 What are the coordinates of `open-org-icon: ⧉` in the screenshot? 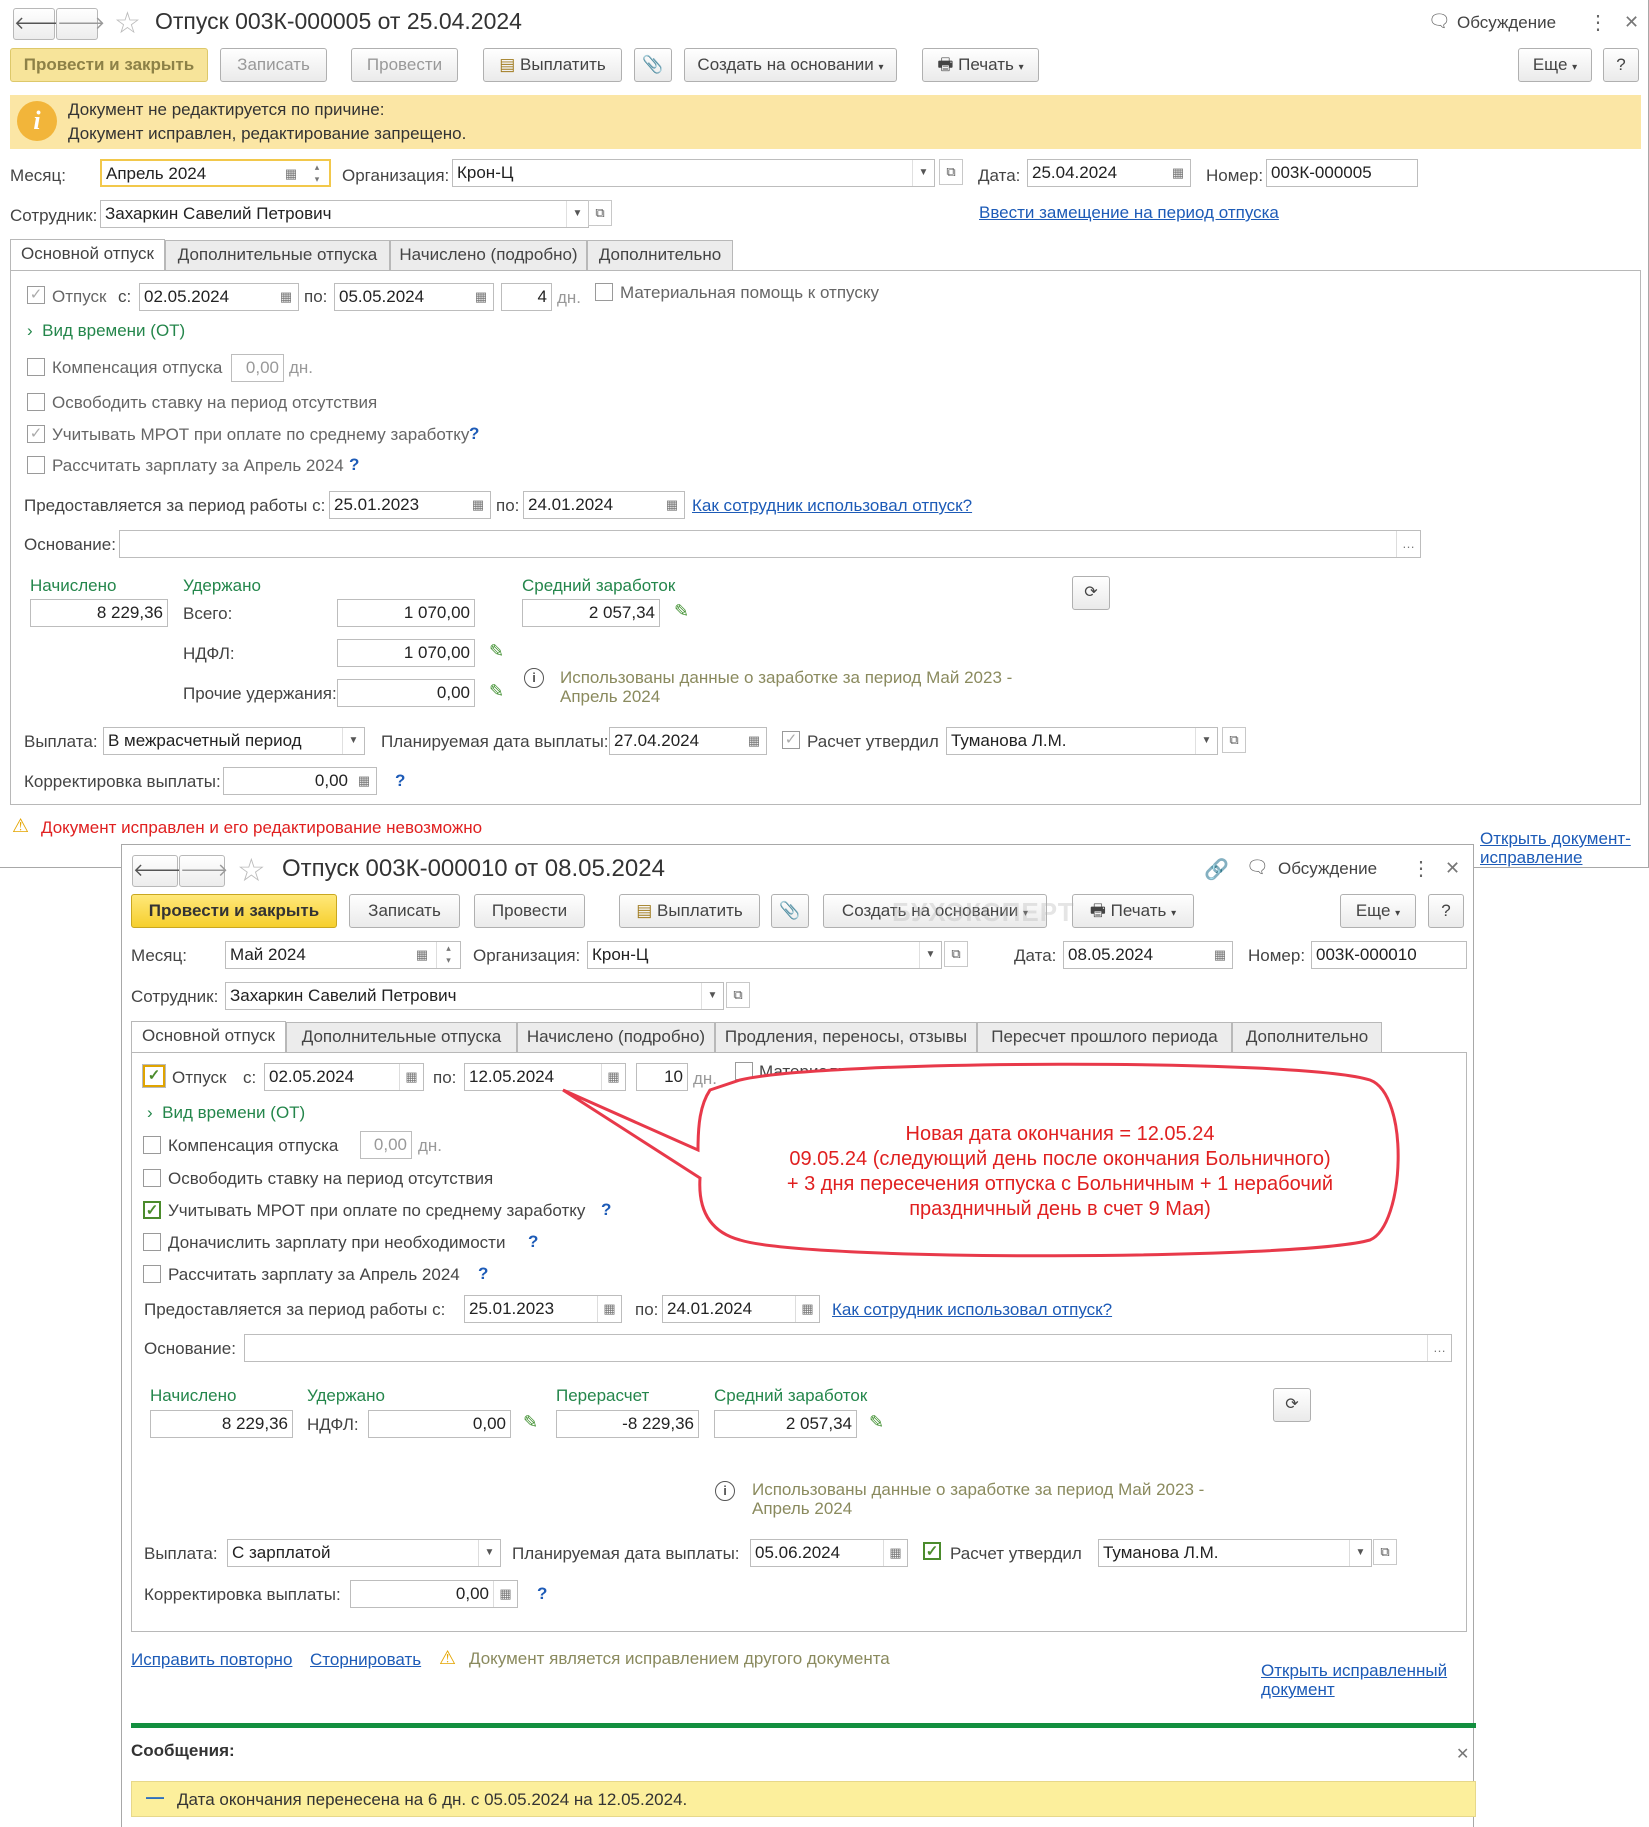 It's located at (956, 954).